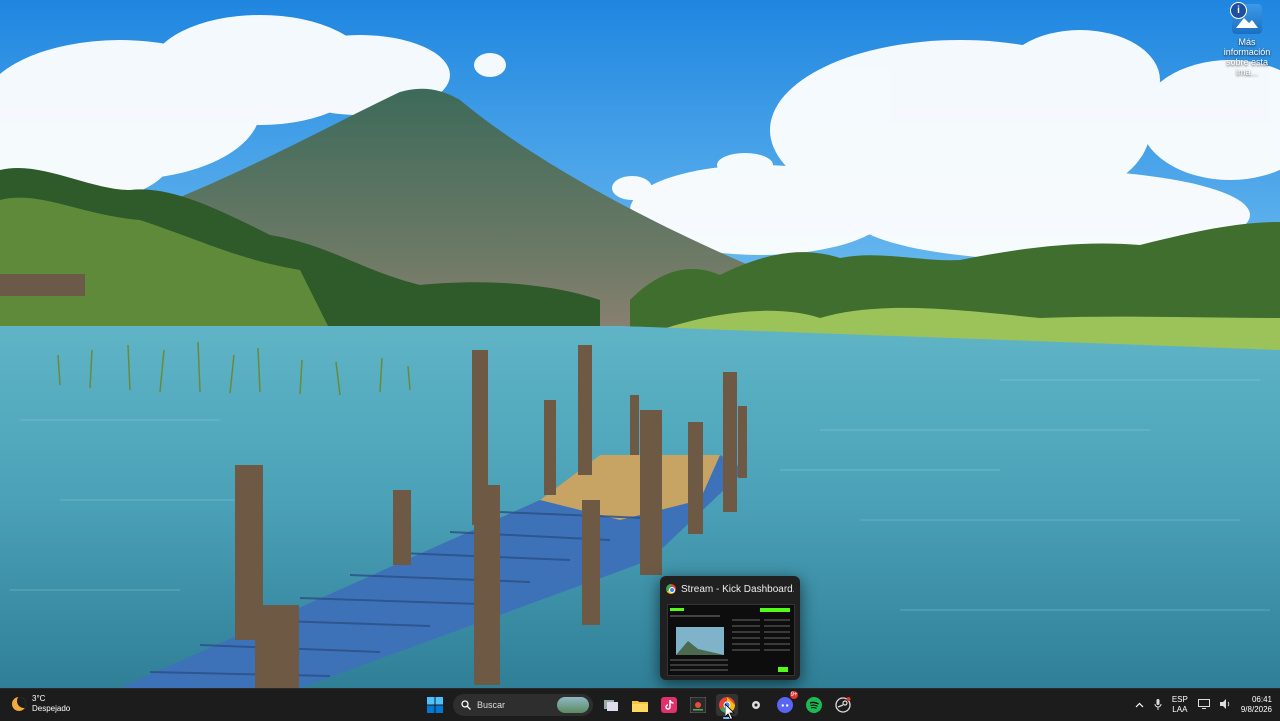 This screenshot has width=1280, height=721. I want to click on weather-temperature: 3°C, so click(39, 698).